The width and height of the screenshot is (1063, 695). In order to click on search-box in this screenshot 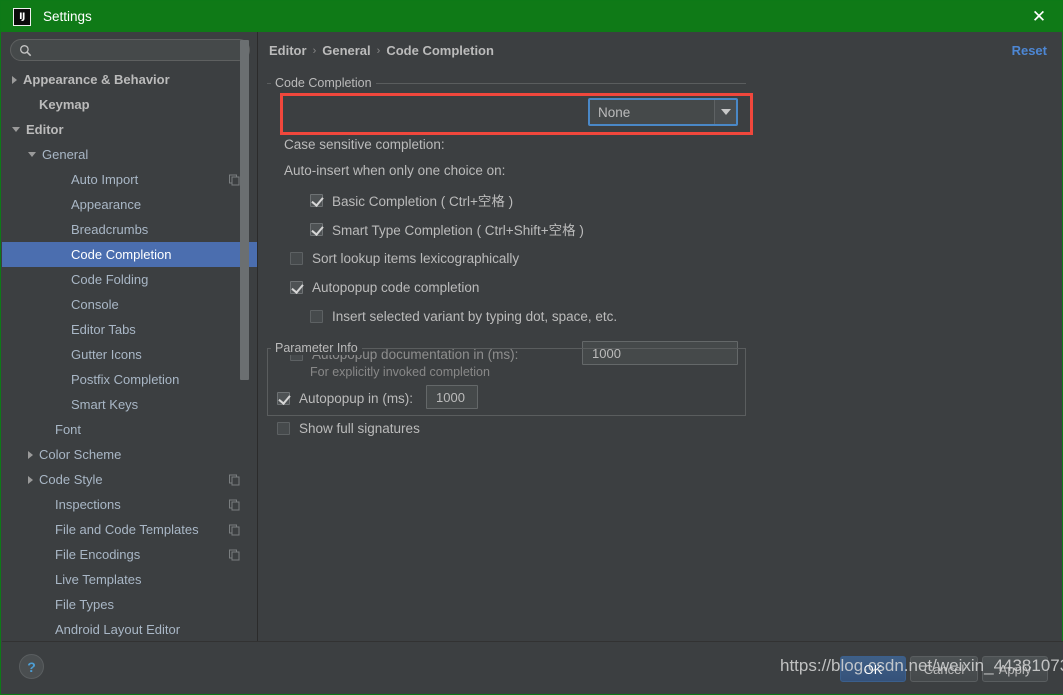, I will do `click(130, 50)`.